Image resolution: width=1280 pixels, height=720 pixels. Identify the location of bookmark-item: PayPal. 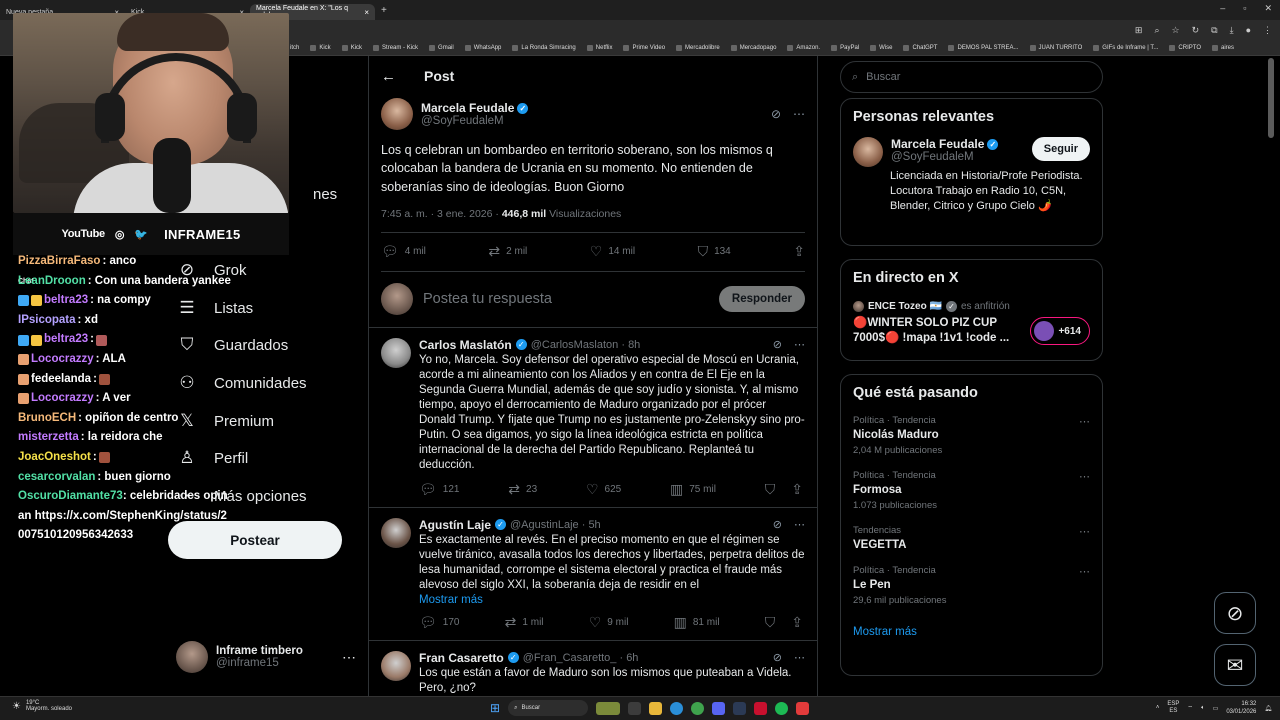
(845, 47).